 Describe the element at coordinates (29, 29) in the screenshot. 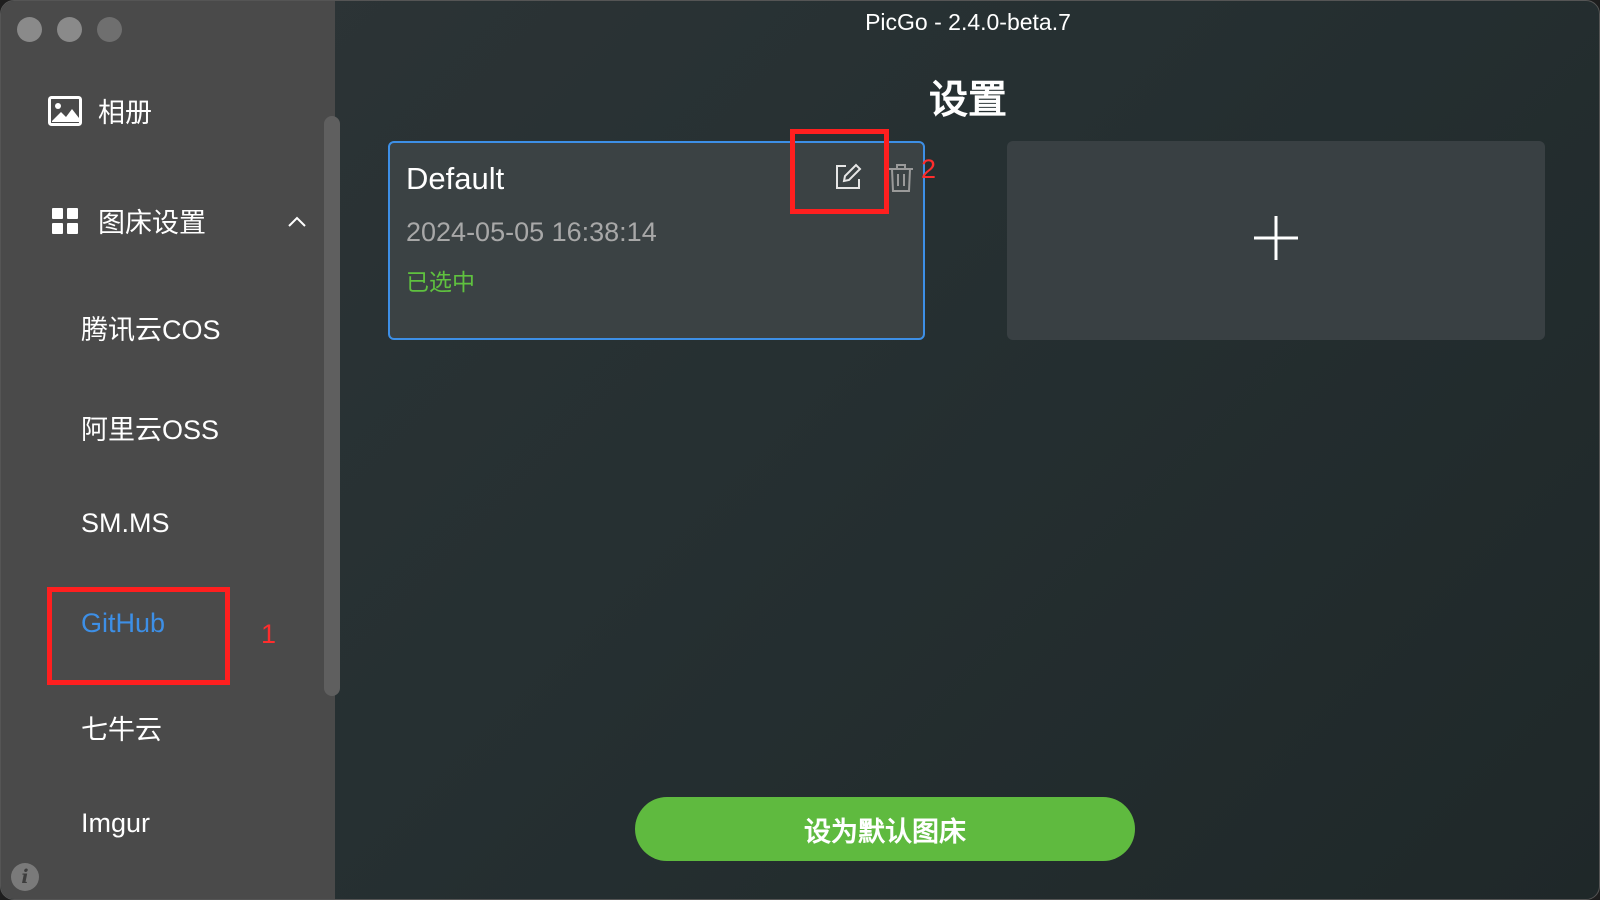

I see `close-window-button` at that location.